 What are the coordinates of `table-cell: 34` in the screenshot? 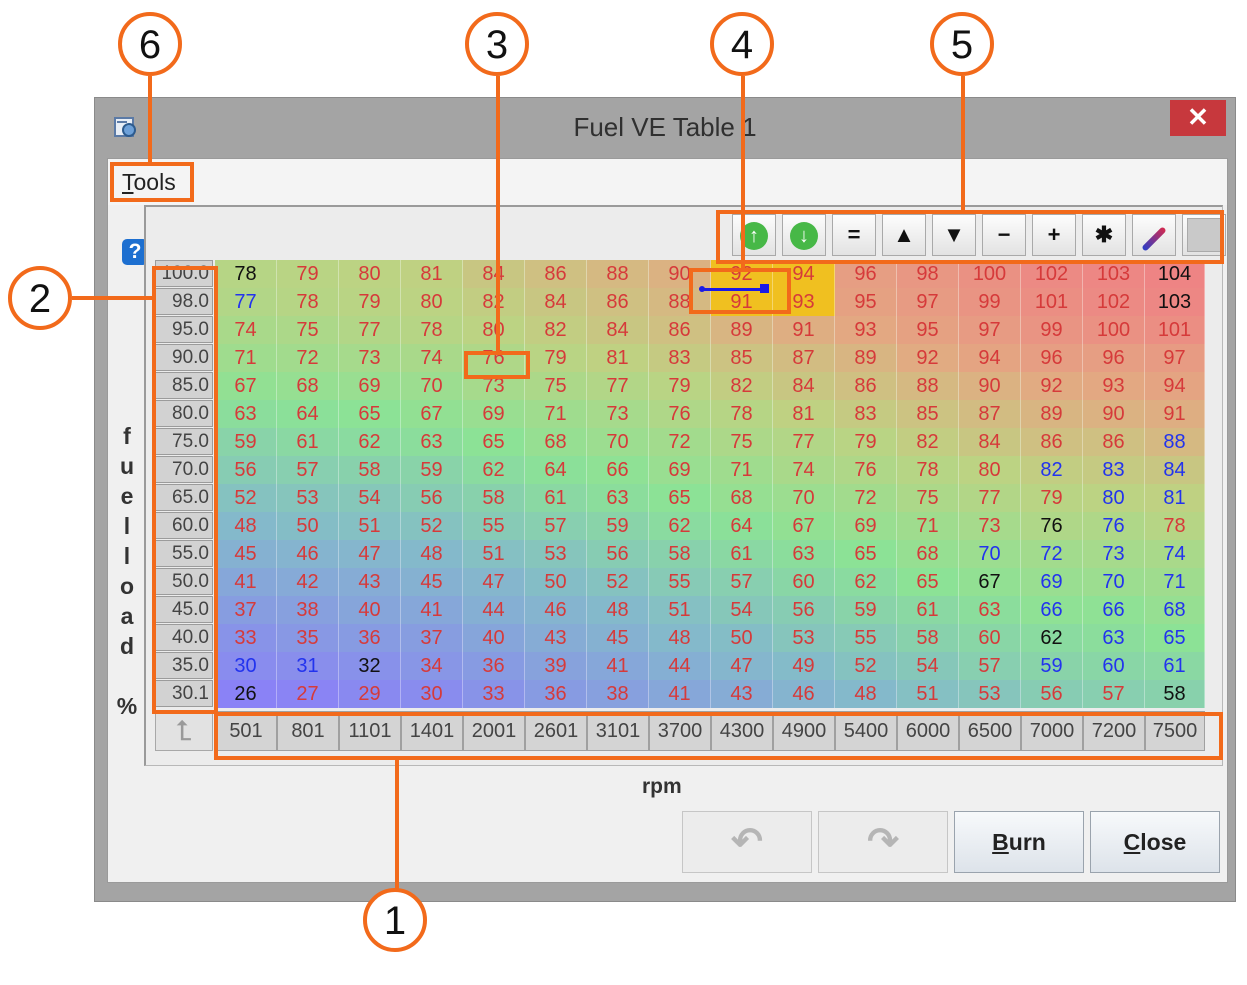 It's located at (432, 666).